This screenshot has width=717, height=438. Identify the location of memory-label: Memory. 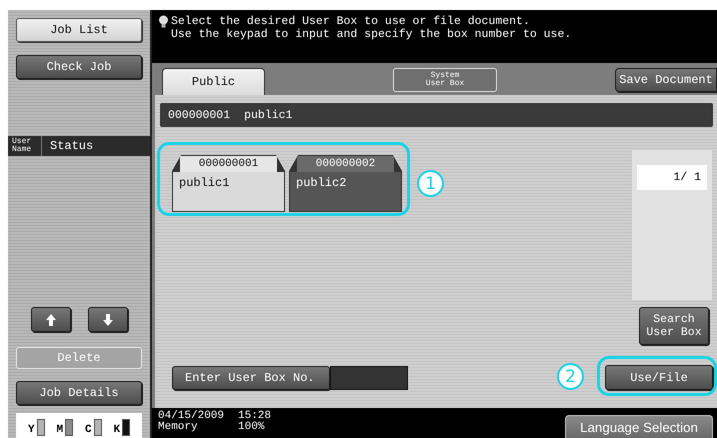
(178, 427).